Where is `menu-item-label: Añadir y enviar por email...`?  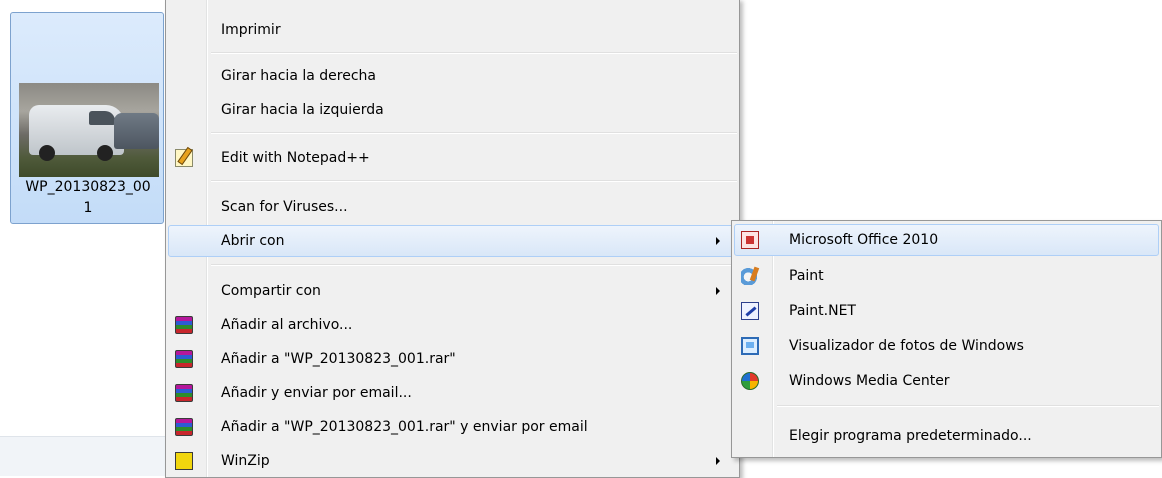 menu-item-label: Añadir y enviar por email... is located at coordinates (316, 393).